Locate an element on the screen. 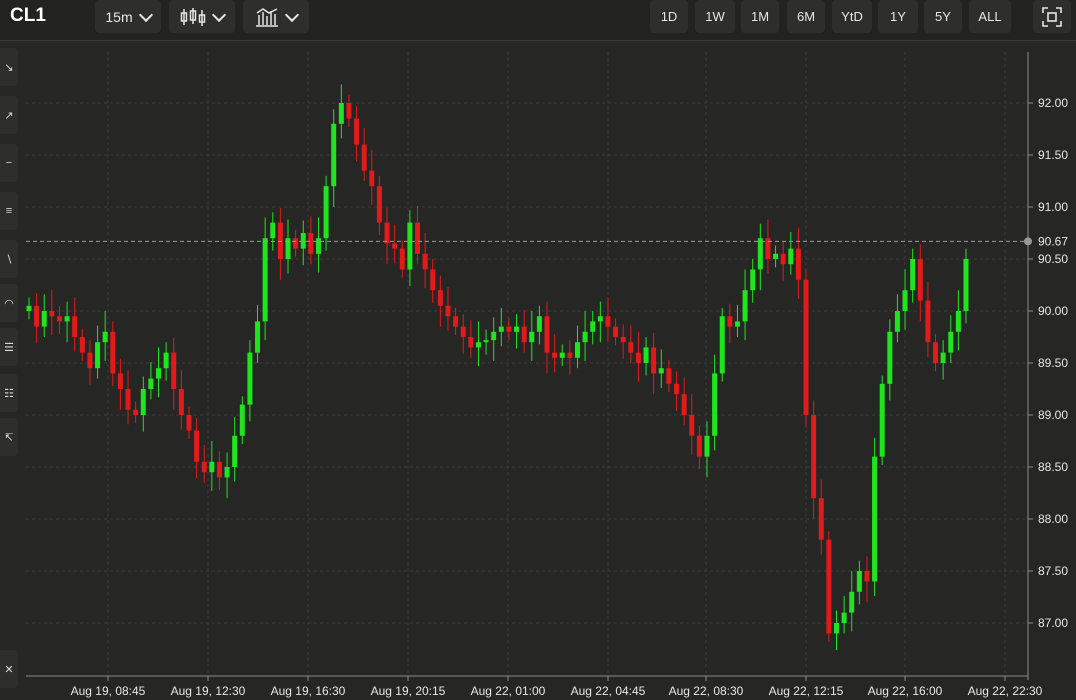 The width and height of the screenshot is (1076, 700). range-button-1d: 1D is located at coordinates (669, 16).